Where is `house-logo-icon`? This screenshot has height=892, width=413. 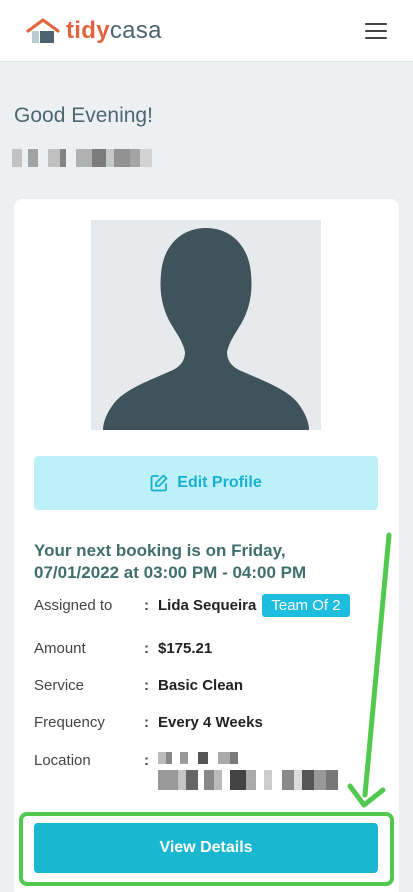 house-logo-icon is located at coordinates (43, 30).